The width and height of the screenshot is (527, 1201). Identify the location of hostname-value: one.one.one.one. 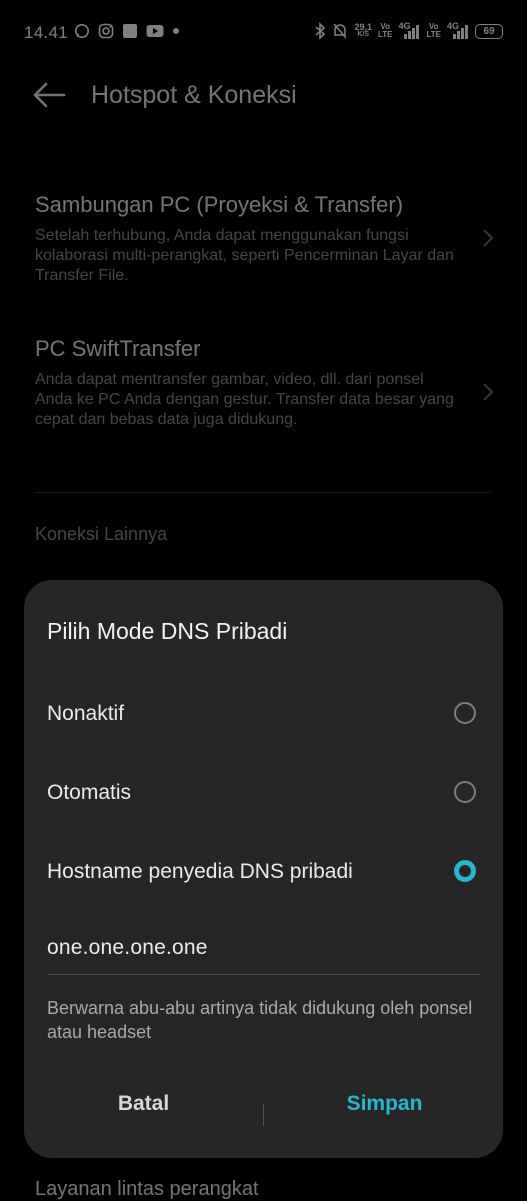
(127, 947).